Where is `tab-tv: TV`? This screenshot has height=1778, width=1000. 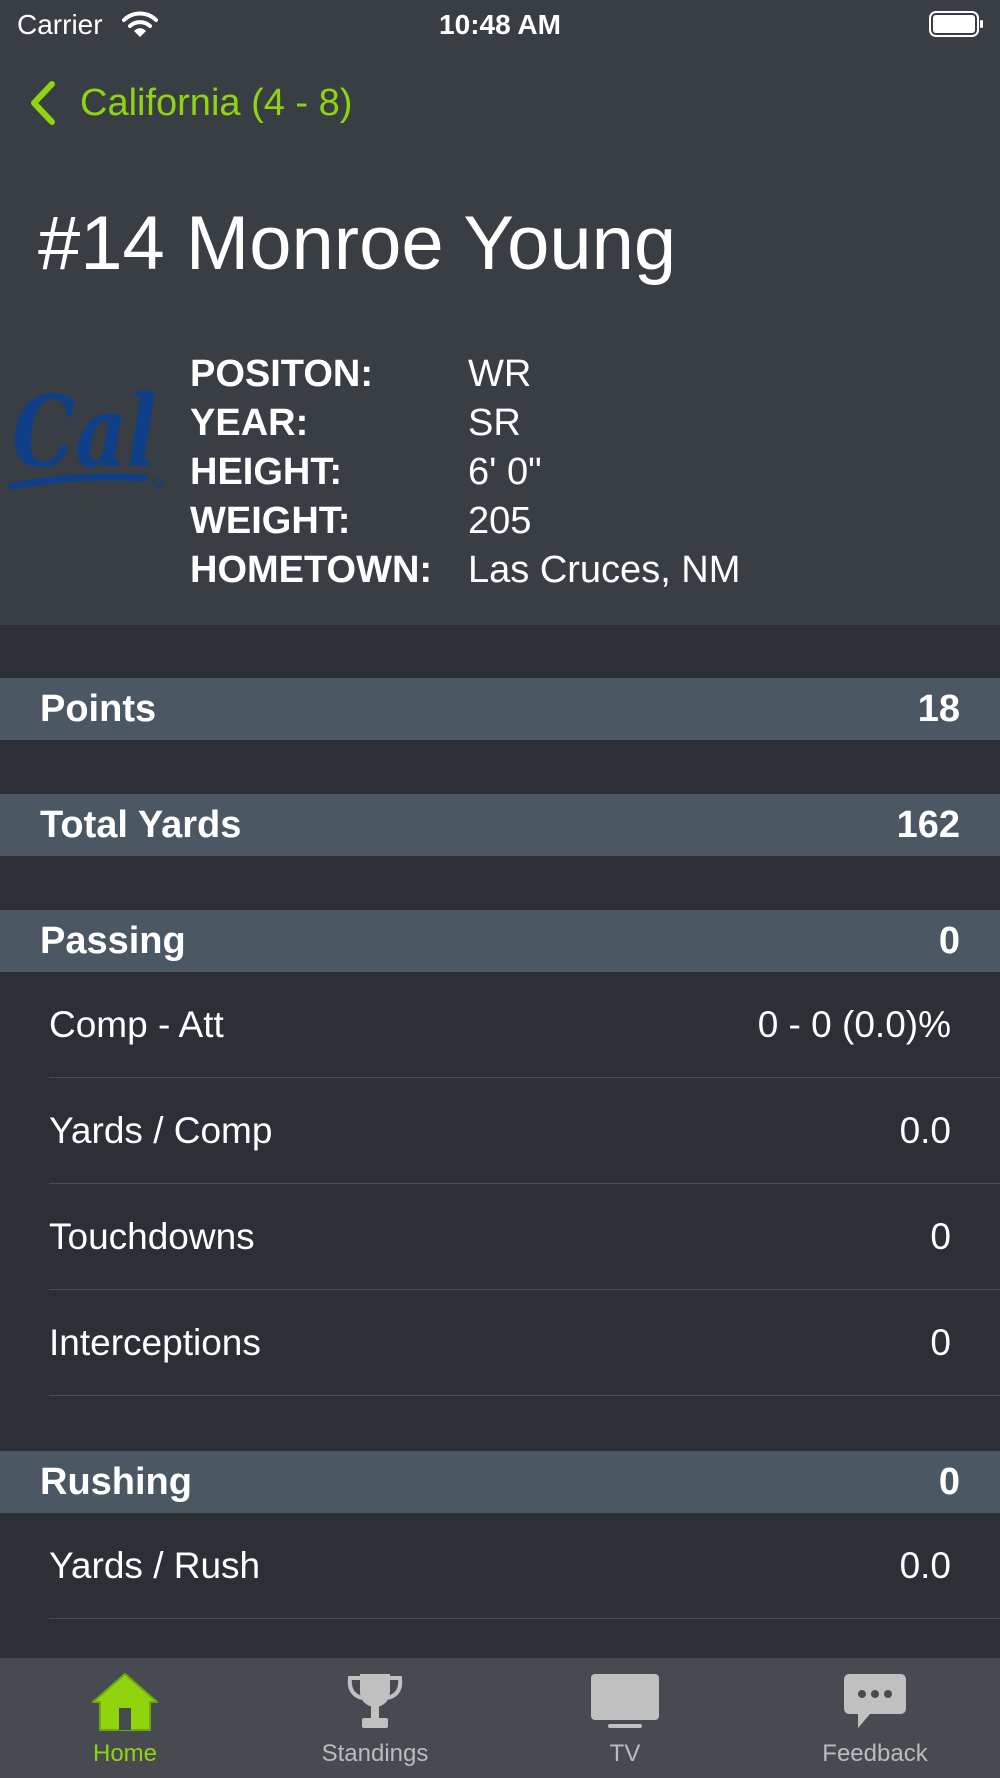 tab-tv: TV is located at coordinates (625, 1718).